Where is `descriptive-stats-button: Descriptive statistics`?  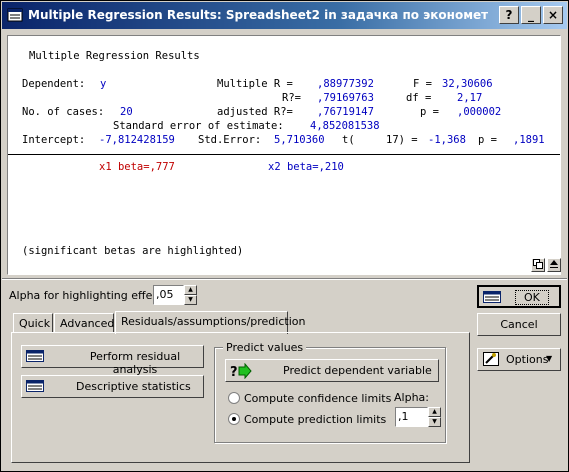 descriptive-stats-button: Descriptive statistics is located at coordinates (112, 386).